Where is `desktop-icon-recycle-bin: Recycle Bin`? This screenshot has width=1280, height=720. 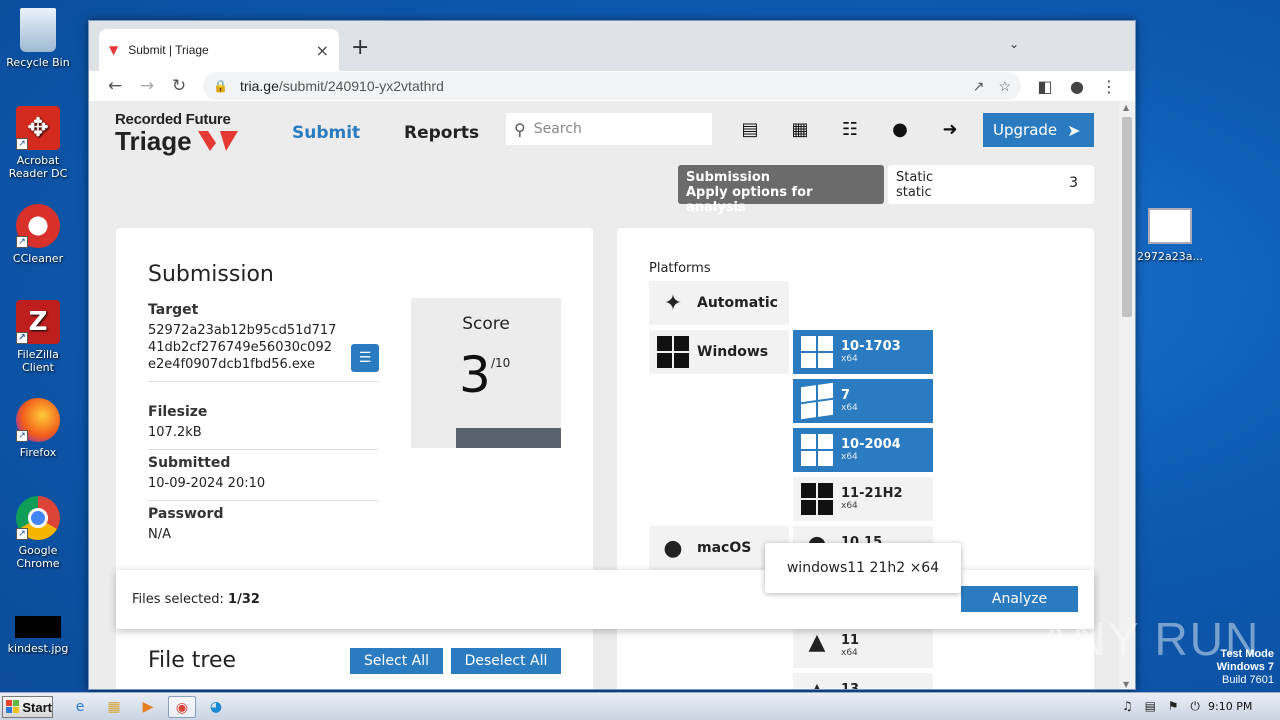
desktop-icon-recycle-bin: Recycle Bin is located at coordinates (38, 38).